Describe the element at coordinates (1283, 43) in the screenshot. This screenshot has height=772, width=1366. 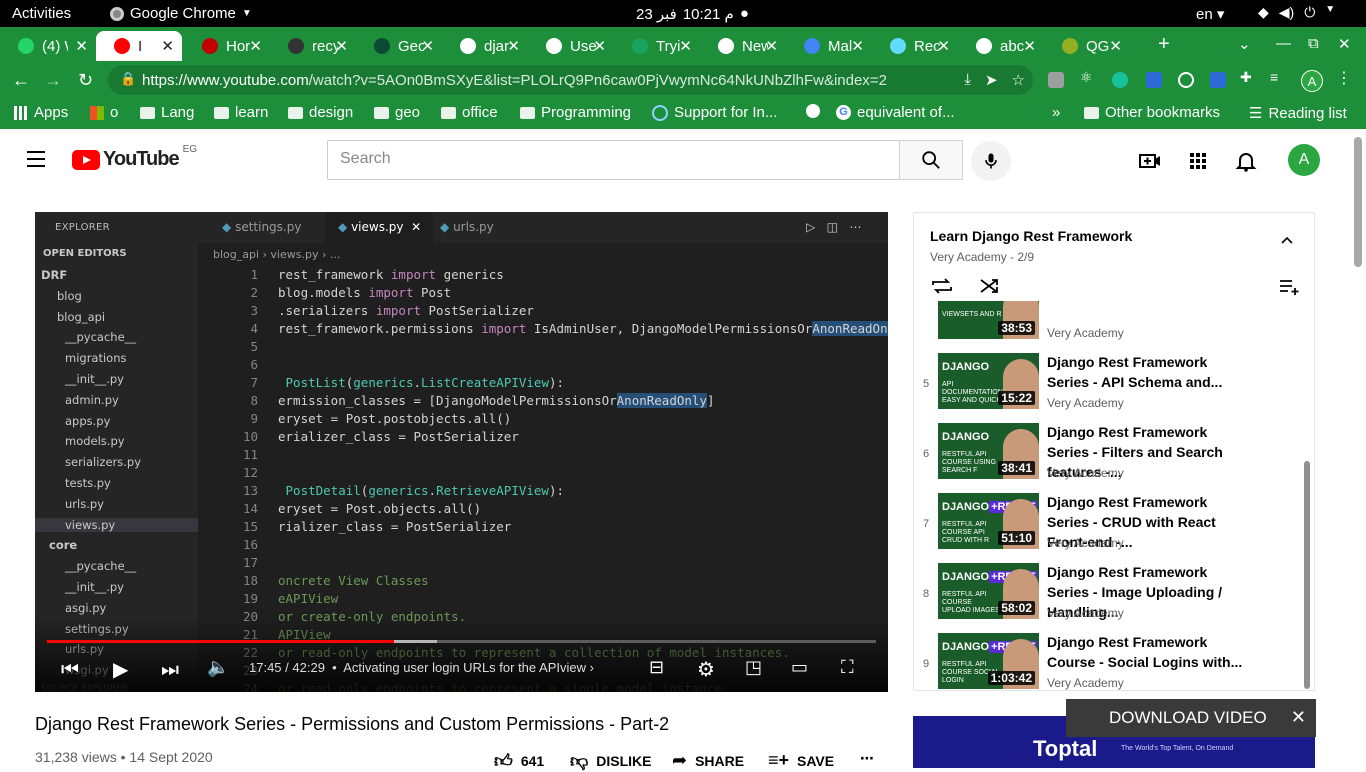
I see `minimize-icon: —` at that location.